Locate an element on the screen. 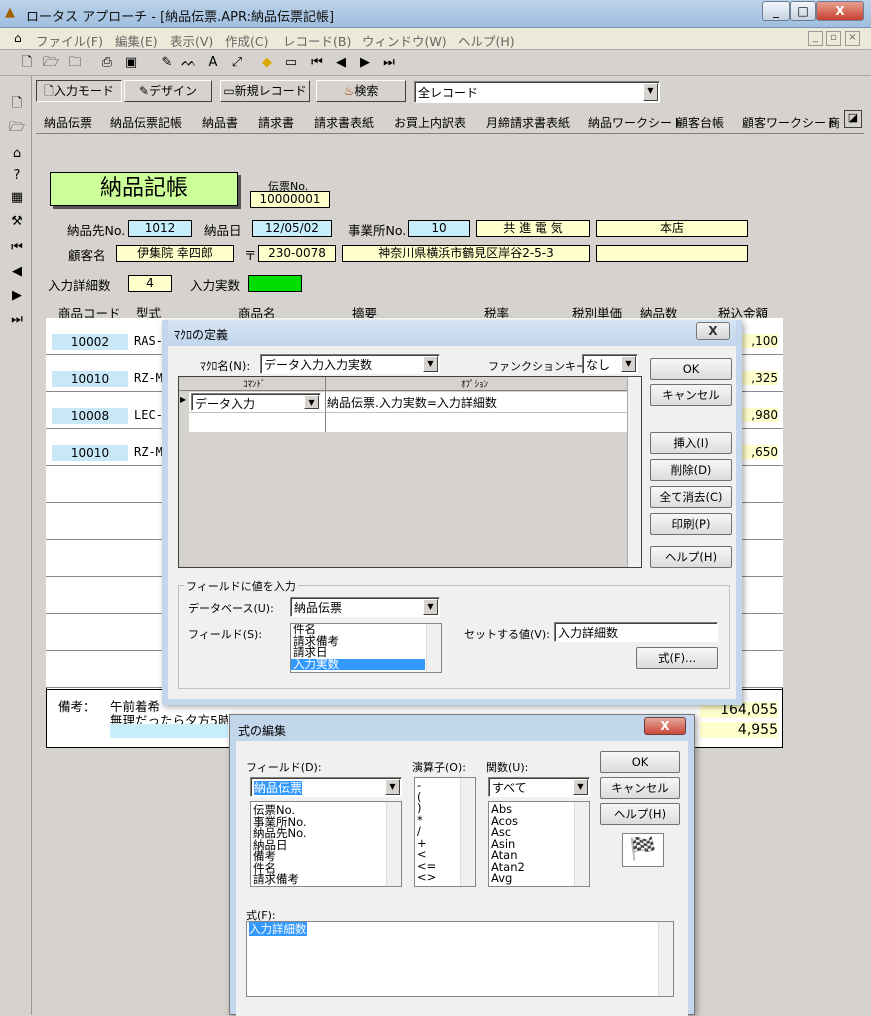 This screenshot has width=871, height=1016. close-button: X is located at coordinates (840, 11).